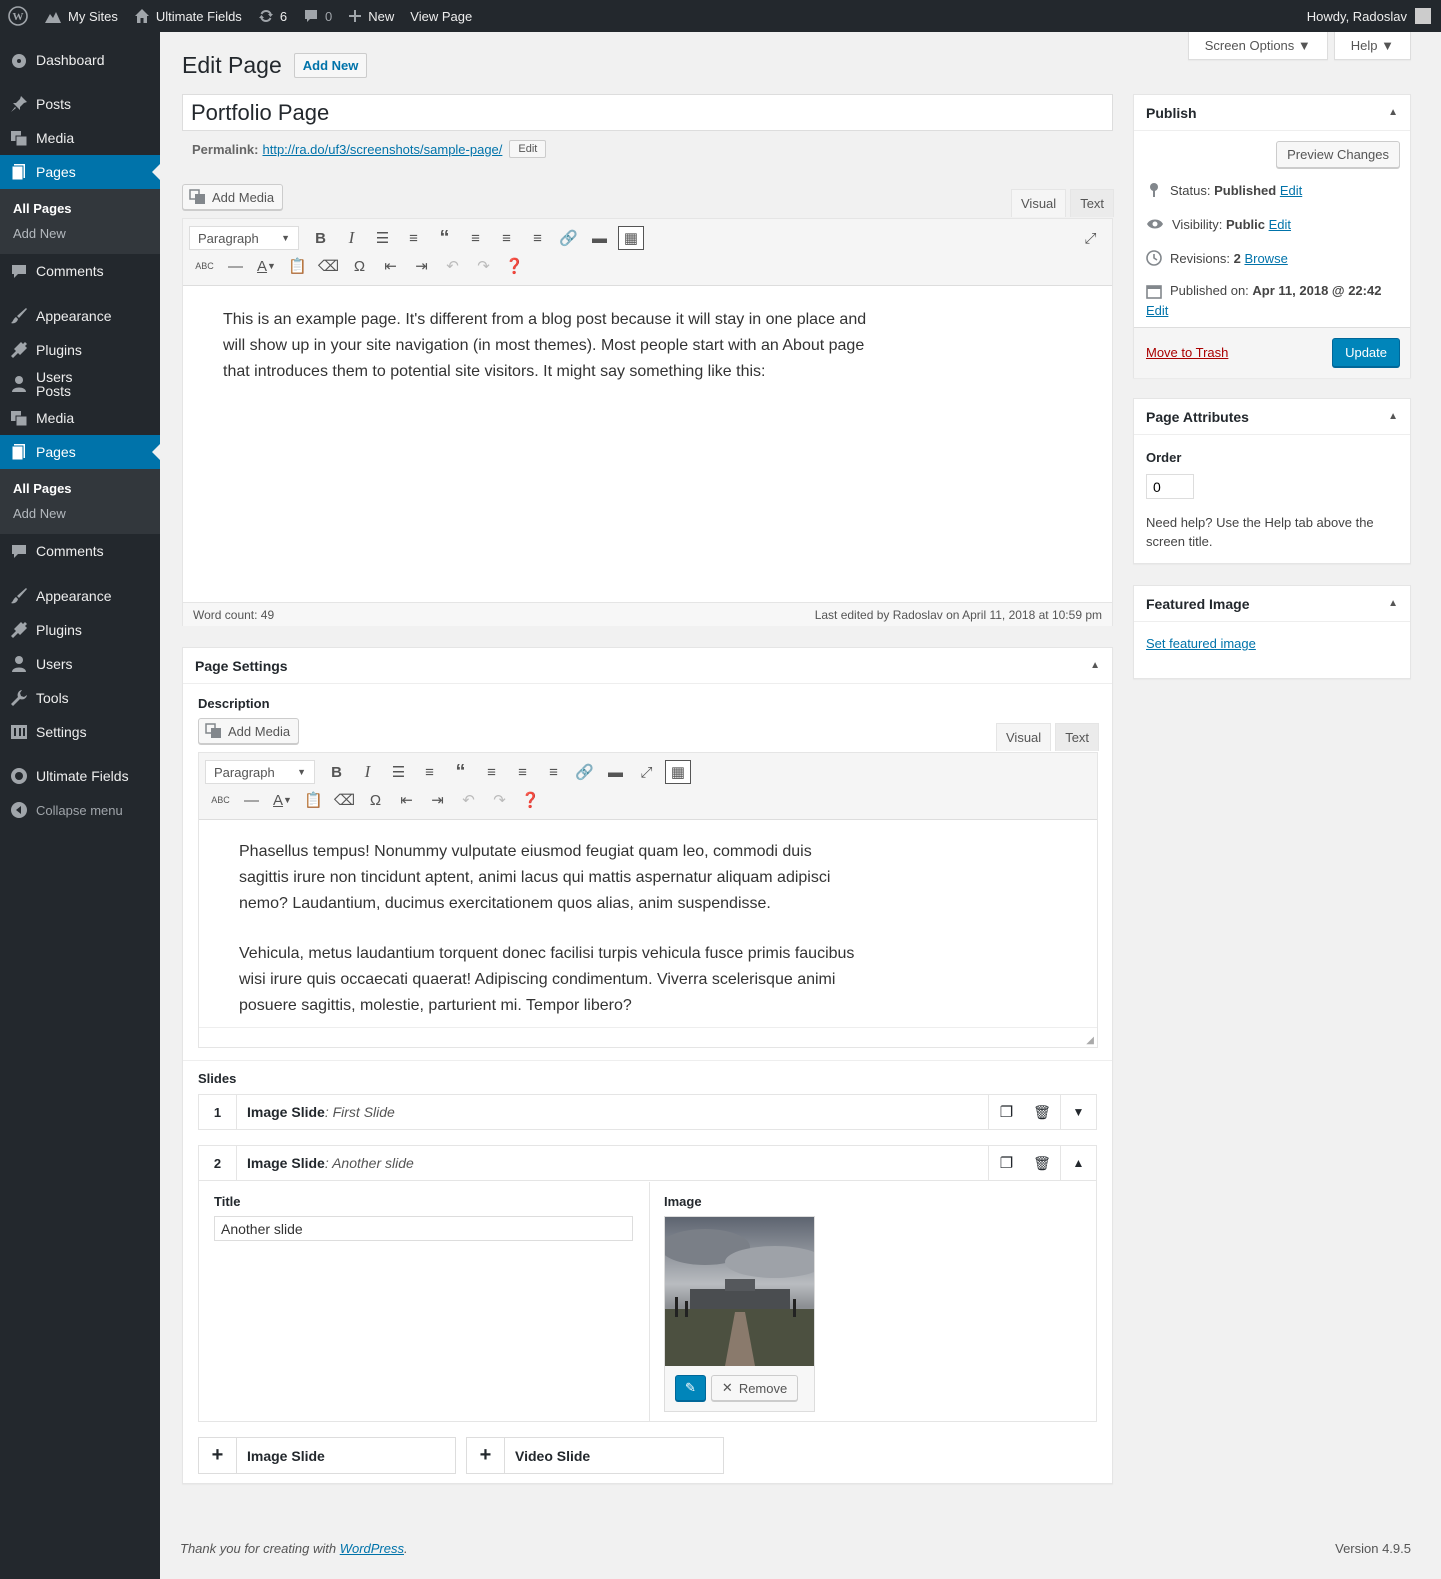 This screenshot has width=1441, height=1579. Describe the element at coordinates (80, 208) in the screenshot. I see `submenu-all-pages: All Pages` at that location.